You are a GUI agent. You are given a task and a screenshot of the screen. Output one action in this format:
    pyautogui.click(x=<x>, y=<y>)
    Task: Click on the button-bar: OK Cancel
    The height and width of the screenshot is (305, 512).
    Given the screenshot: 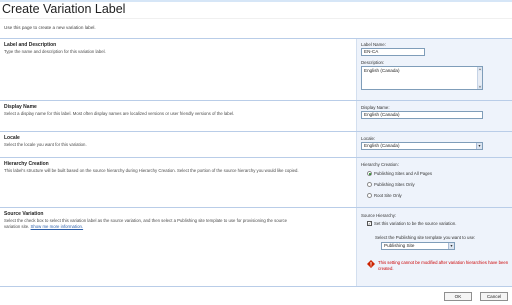 What is the action you would take?
    pyautogui.click(x=256, y=295)
    